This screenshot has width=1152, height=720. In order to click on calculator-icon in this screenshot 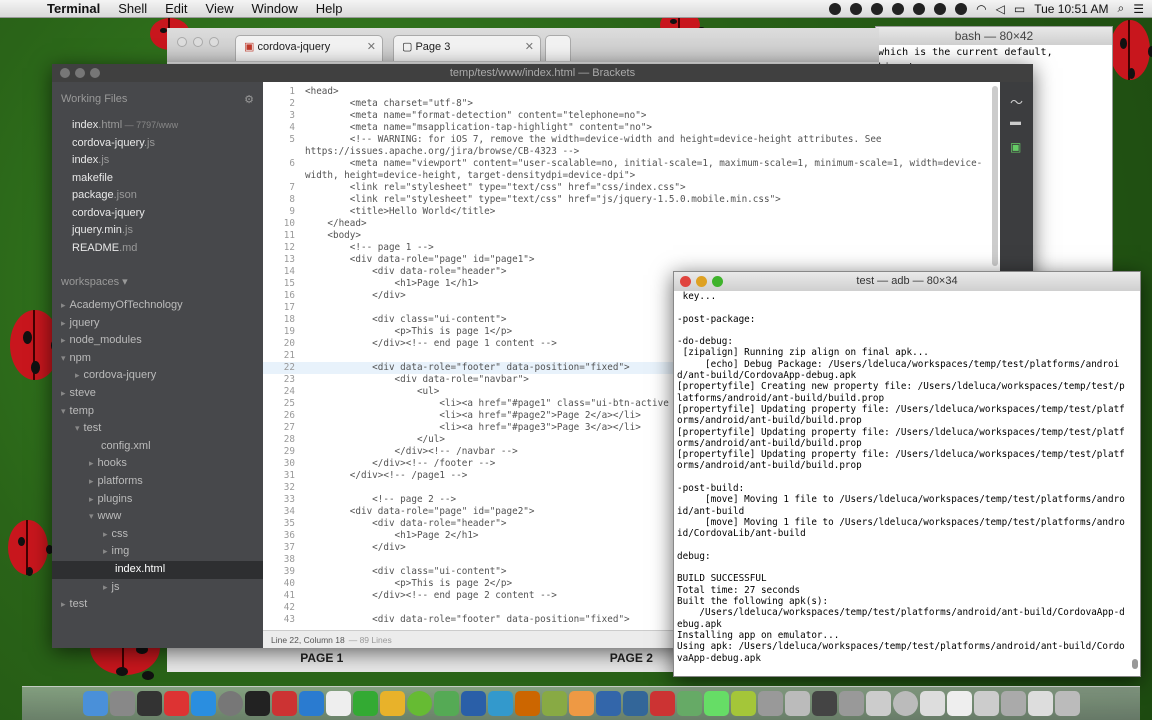, I will do `click(419, 703)`.